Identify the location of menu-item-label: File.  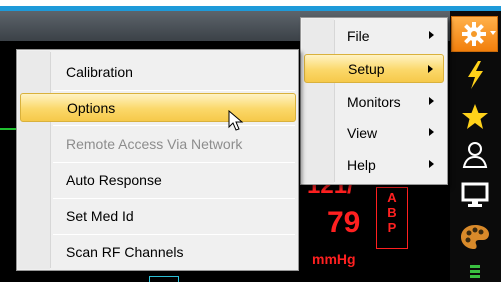
(358, 35).